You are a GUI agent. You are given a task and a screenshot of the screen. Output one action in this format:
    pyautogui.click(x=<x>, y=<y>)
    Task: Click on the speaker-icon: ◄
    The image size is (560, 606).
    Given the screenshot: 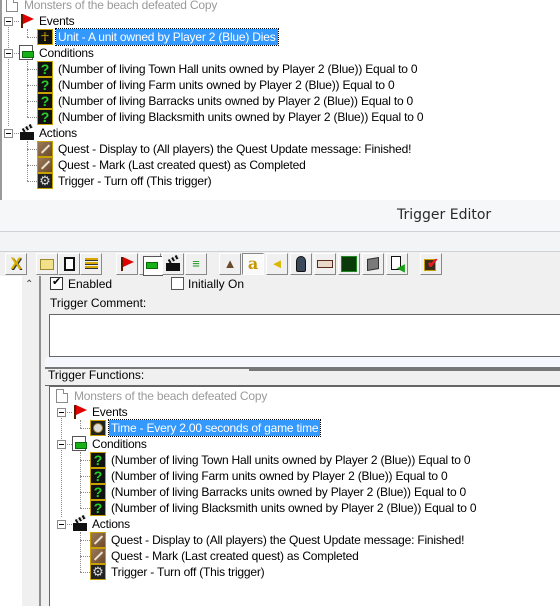 What is the action you would take?
    pyautogui.click(x=277, y=263)
    